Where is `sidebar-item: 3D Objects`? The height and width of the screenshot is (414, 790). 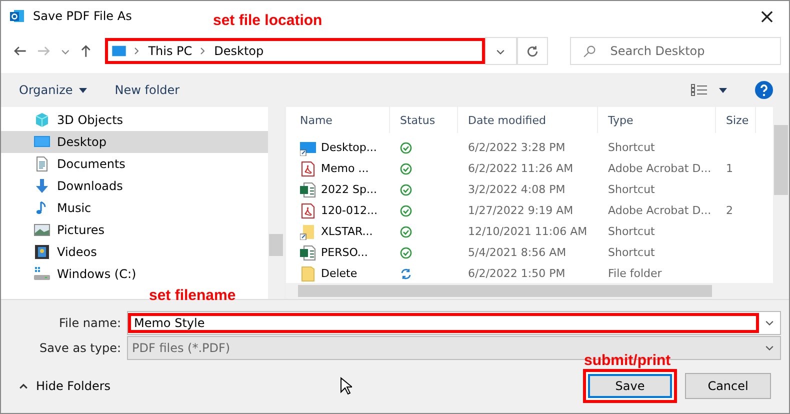 sidebar-item: 3D Objects is located at coordinates (134, 120).